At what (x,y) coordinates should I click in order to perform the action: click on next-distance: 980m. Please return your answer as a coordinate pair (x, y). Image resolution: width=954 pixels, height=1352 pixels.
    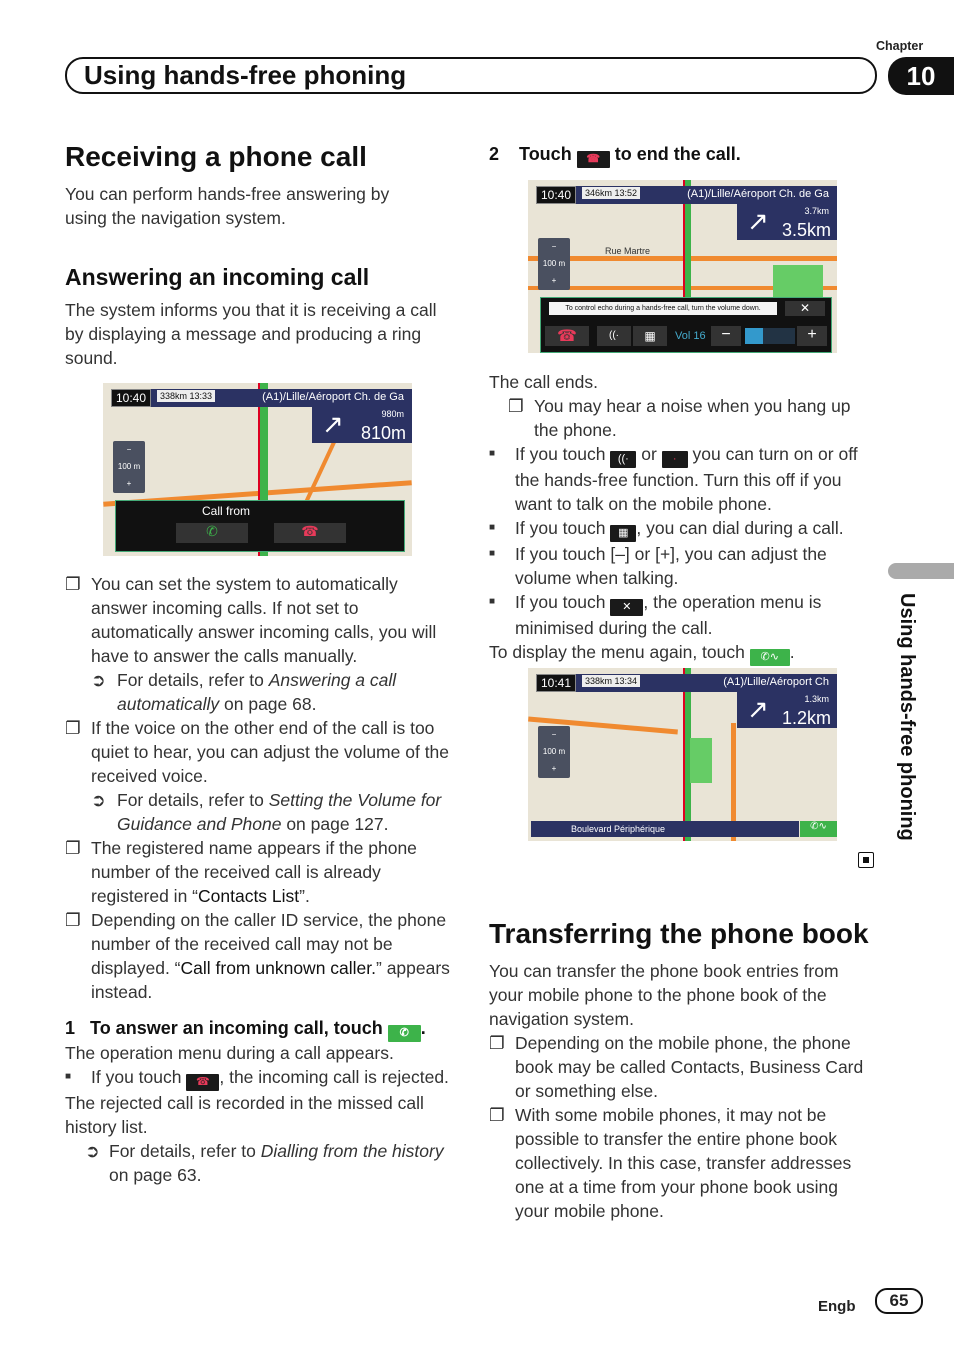
    Looking at the image, I should click on (392, 414).